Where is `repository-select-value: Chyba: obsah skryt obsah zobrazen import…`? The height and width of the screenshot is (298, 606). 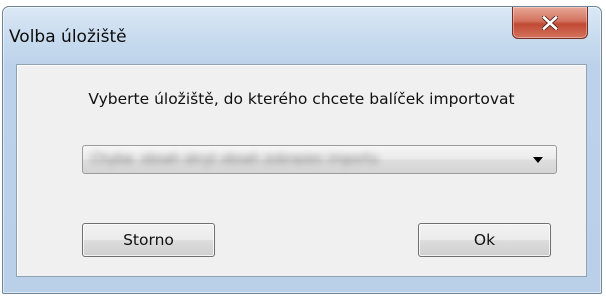 repository-select-value: Chyba: obsah skryt obsah zobrazen import… is located at coordinates (235, 159).